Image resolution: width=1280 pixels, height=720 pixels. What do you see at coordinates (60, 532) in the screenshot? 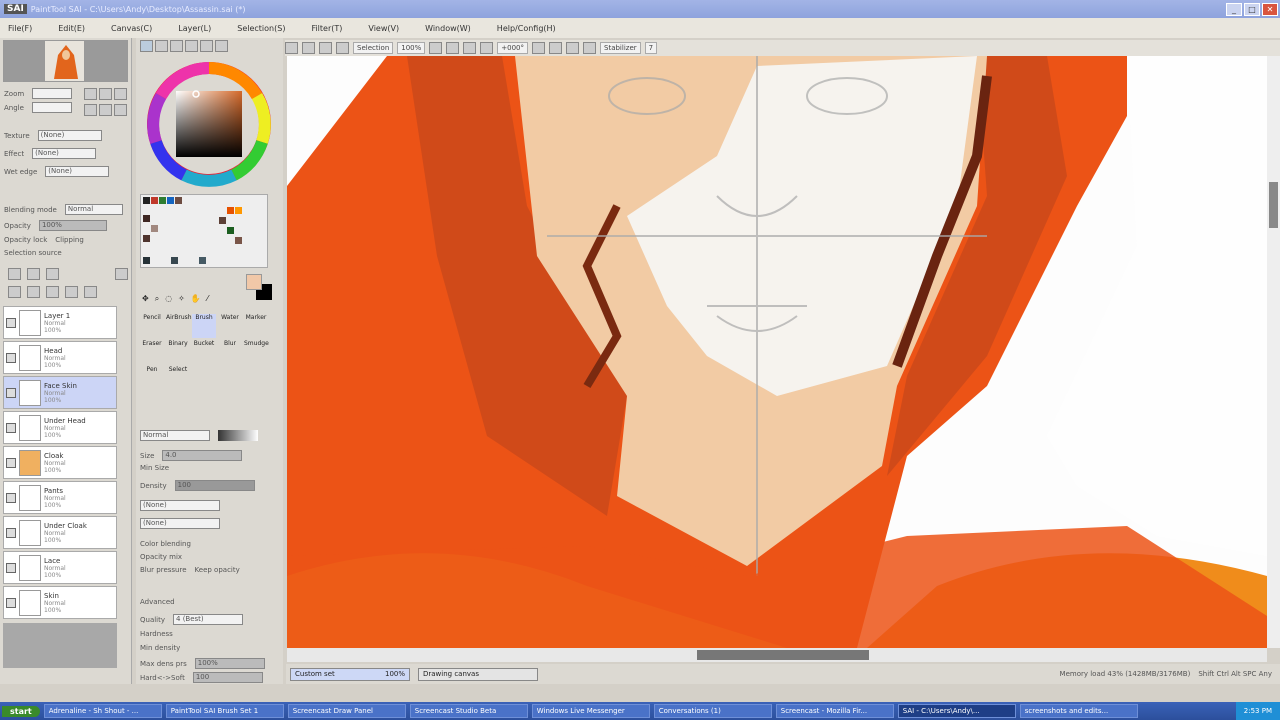
I see `layer-item: Under Cloak Normal 100%` at bounding box center [60, 532].